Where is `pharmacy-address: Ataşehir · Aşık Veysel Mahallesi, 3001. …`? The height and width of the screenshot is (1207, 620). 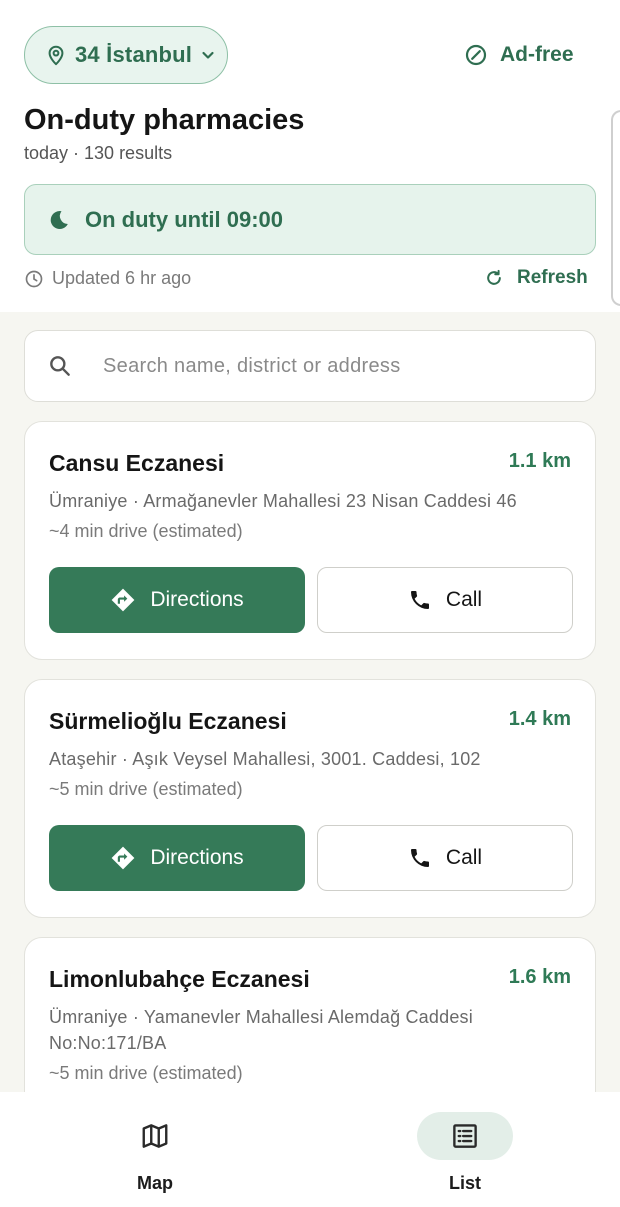 pharmacy-address: Ataşehir · Aşık Veysel Mahallesi, 3001. … is located at coordinates (265, 759).